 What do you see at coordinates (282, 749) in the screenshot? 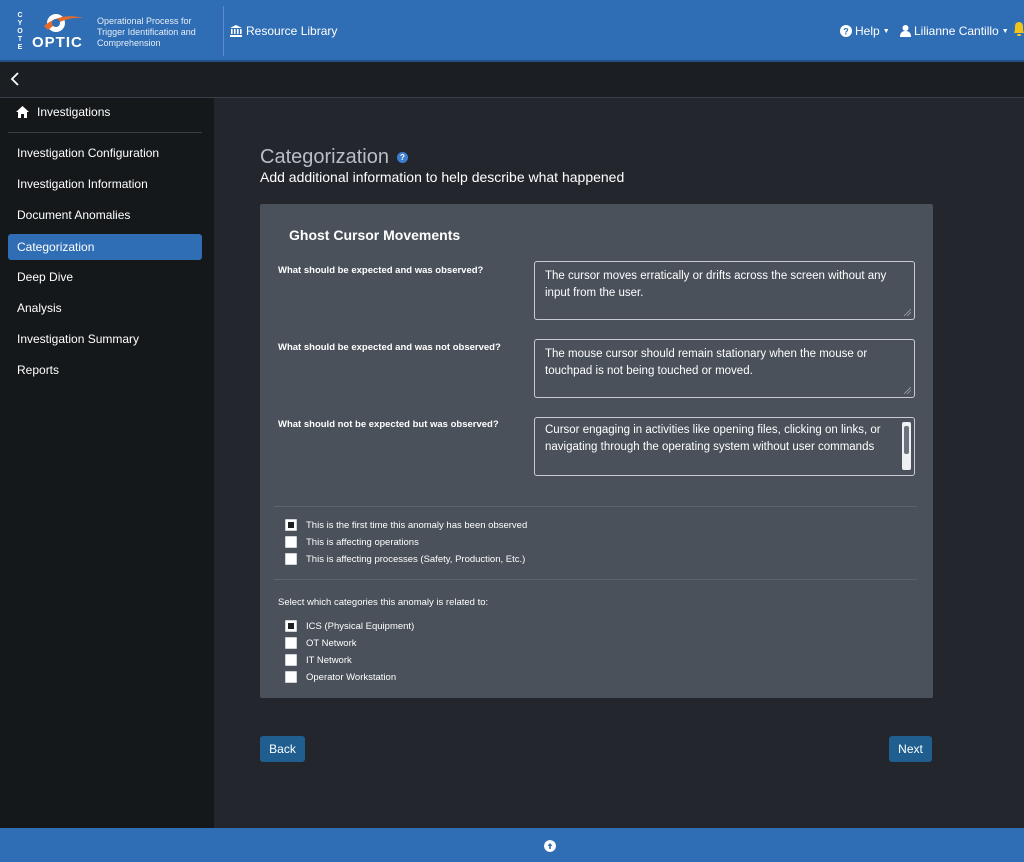
I see `back-button: Back` at bounding box center [282, 749].